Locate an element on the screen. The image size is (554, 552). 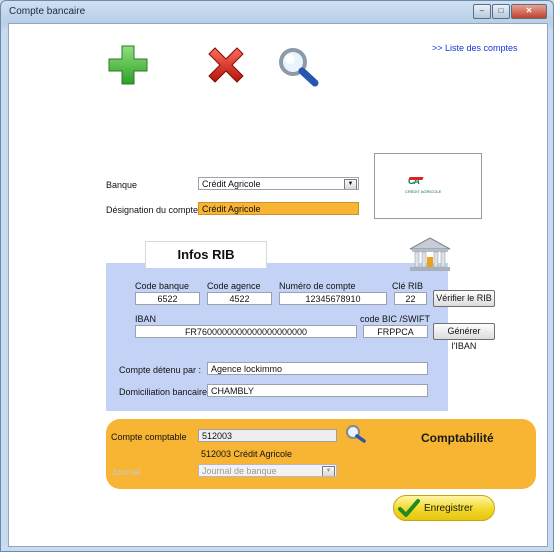
close-button: ✕ is located at coordinates (529, 11).